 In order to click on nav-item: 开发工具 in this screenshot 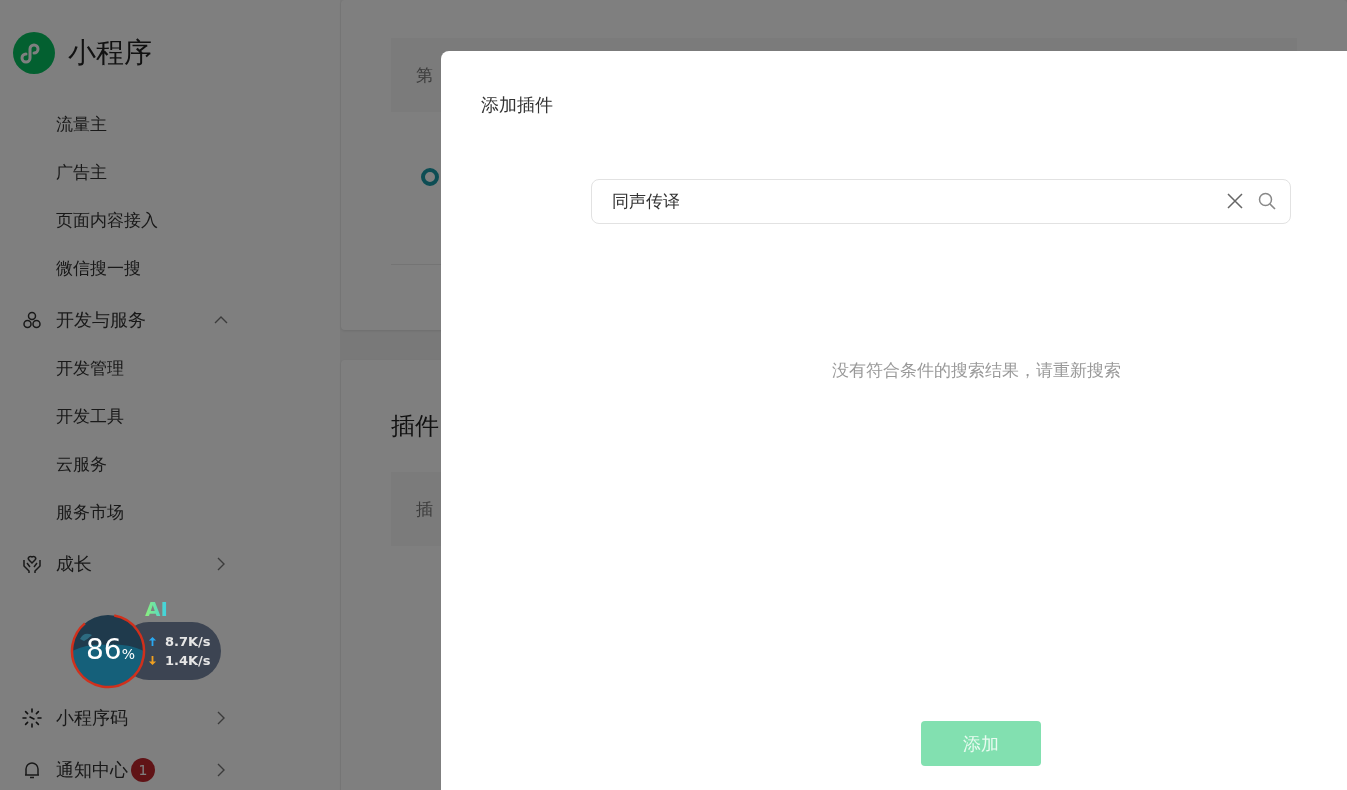, I will do `click(62, 416)`.